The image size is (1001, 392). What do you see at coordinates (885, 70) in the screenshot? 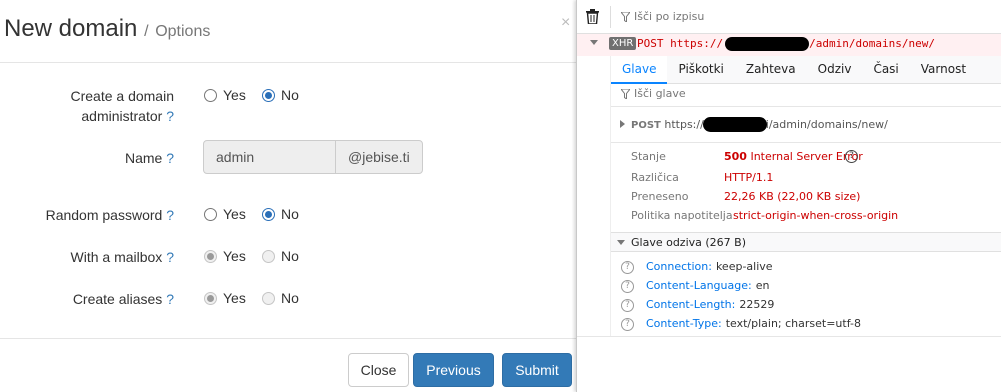
I see `tab-casi: Časi` at bounding box center [885, 70].